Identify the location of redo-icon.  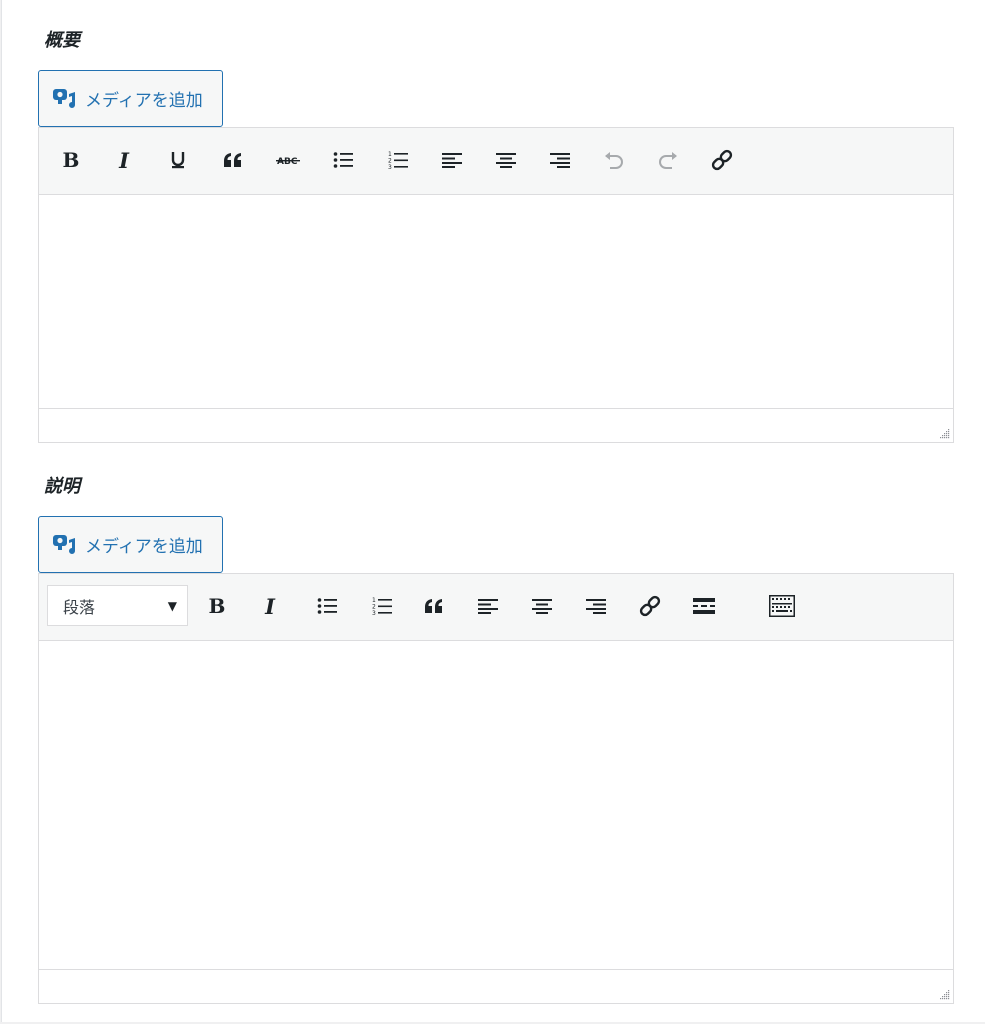
(668, 160).